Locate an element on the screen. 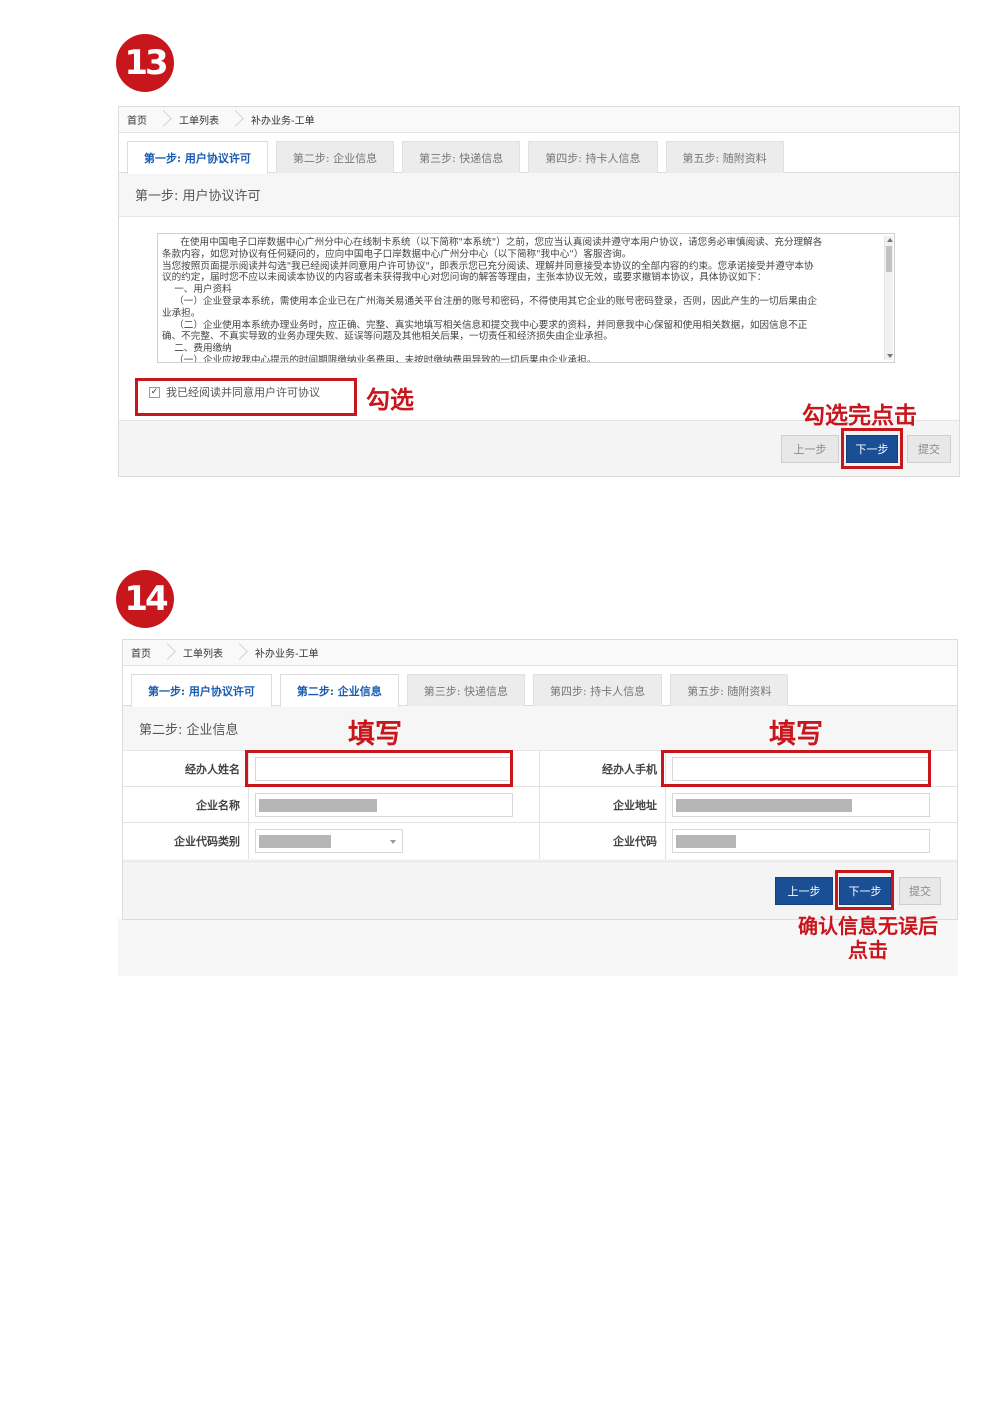  company-code-label: 企业代码 is located at coordinates (603, 841).